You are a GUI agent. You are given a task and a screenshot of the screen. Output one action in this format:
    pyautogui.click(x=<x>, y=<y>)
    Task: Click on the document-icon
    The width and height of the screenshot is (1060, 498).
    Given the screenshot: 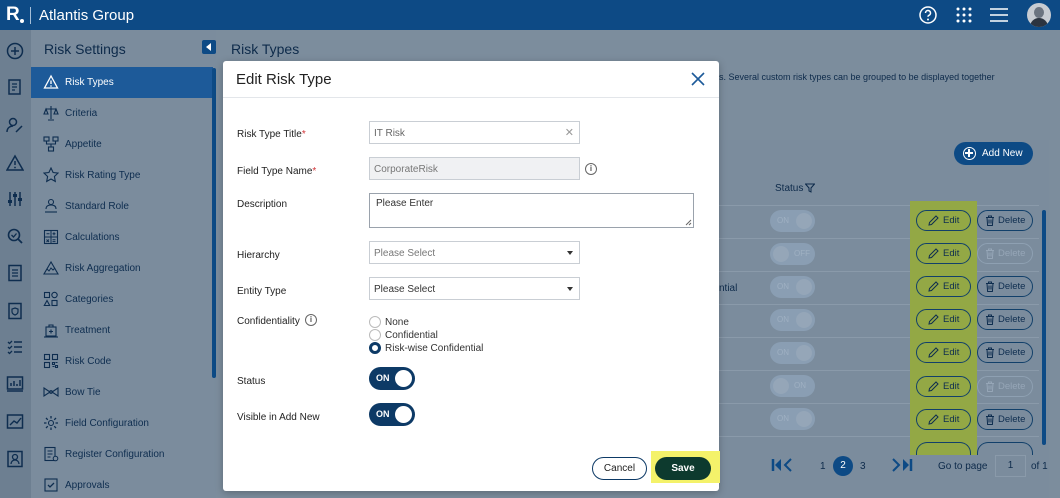 What is the action you would take?
    pyautogui.click(x=15, y=87)
    